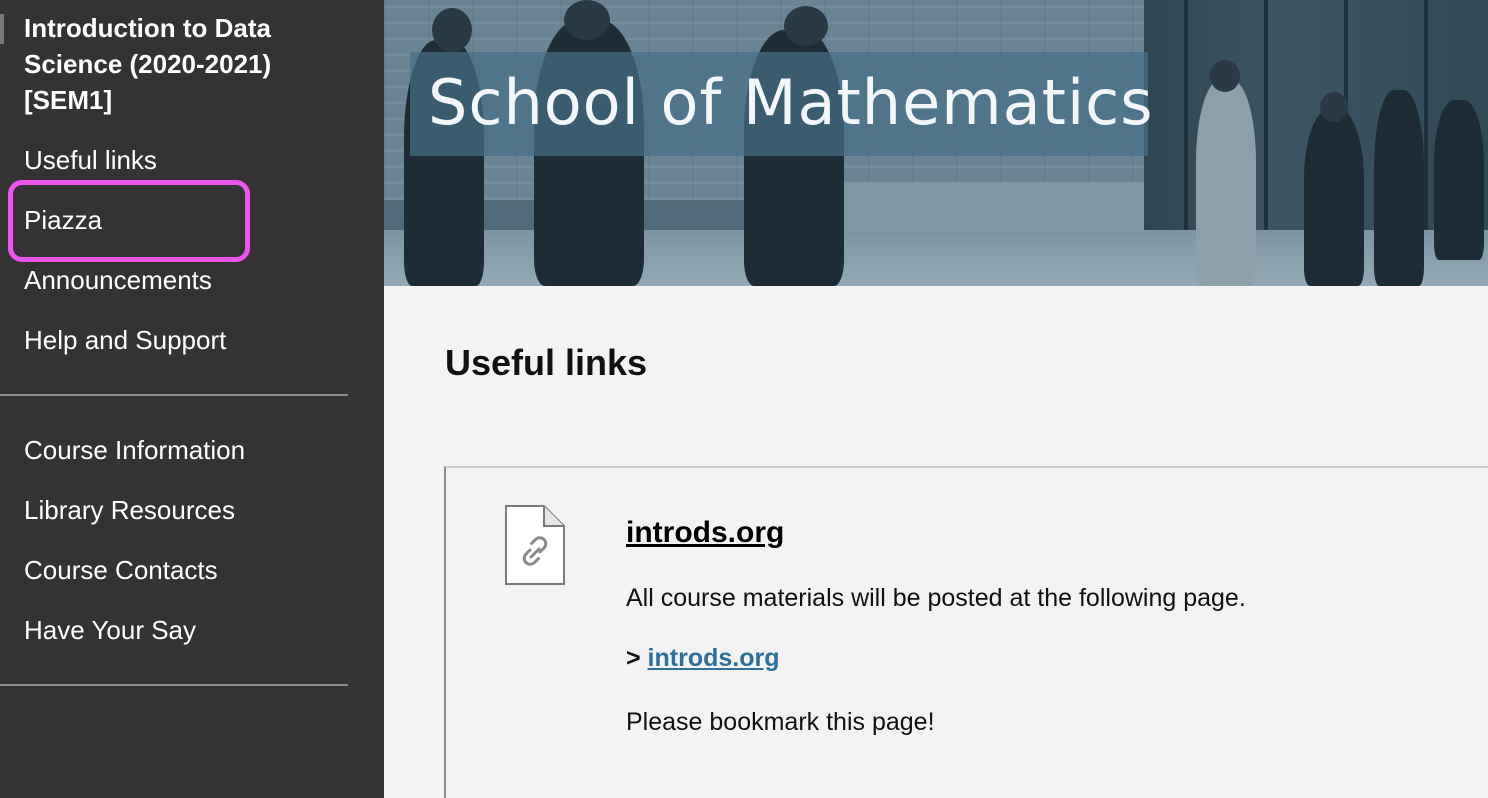 The image size is (1488, 798). What do you see at coordinates (134, 450) in the screenshot?
I see `sidebar-item-course-information: Course Information` at bounding box center [134, 450].